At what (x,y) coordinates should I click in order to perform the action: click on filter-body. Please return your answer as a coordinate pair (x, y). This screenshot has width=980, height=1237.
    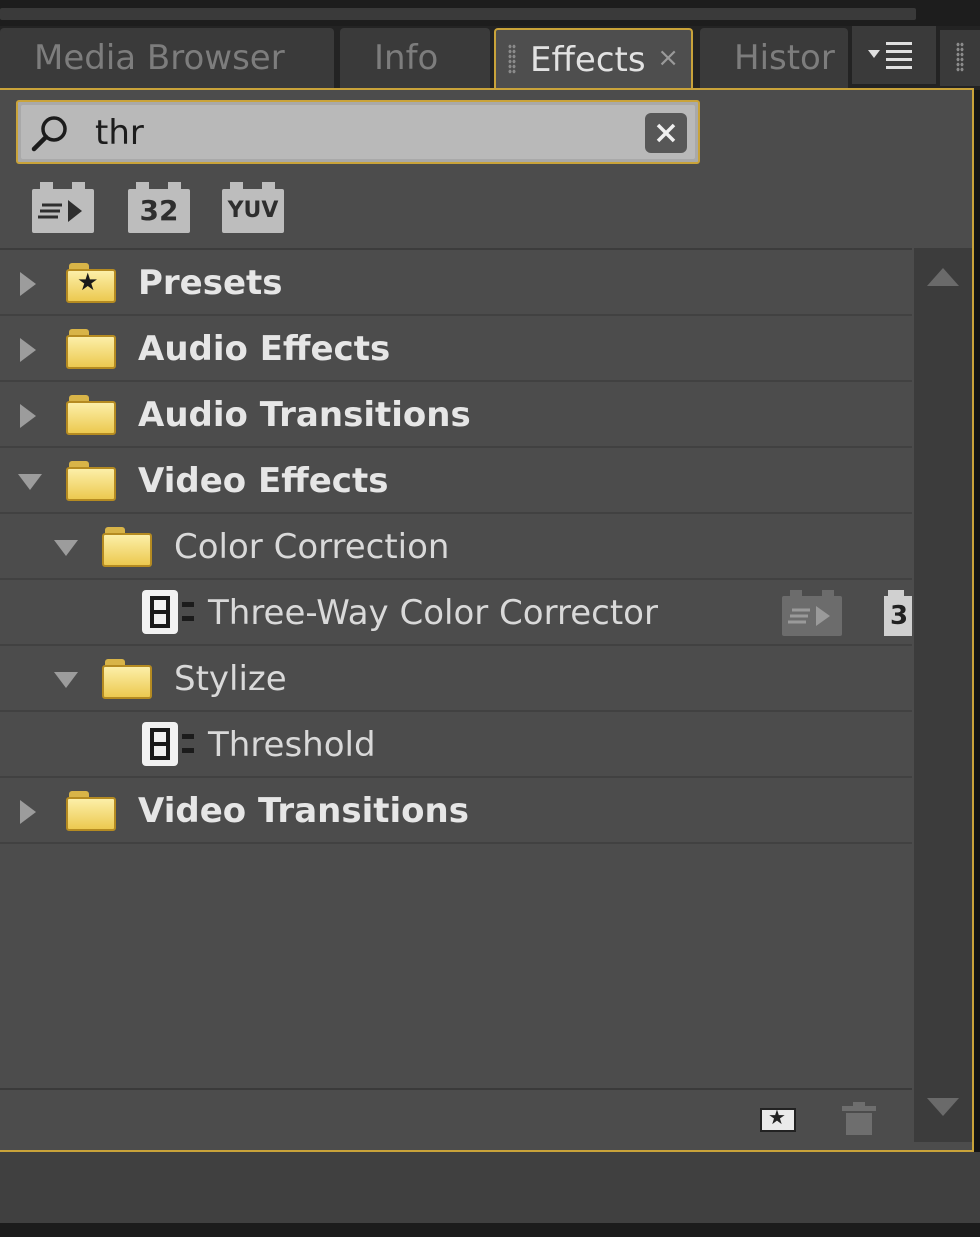
    Looking at the image, I should click on (63, 211).